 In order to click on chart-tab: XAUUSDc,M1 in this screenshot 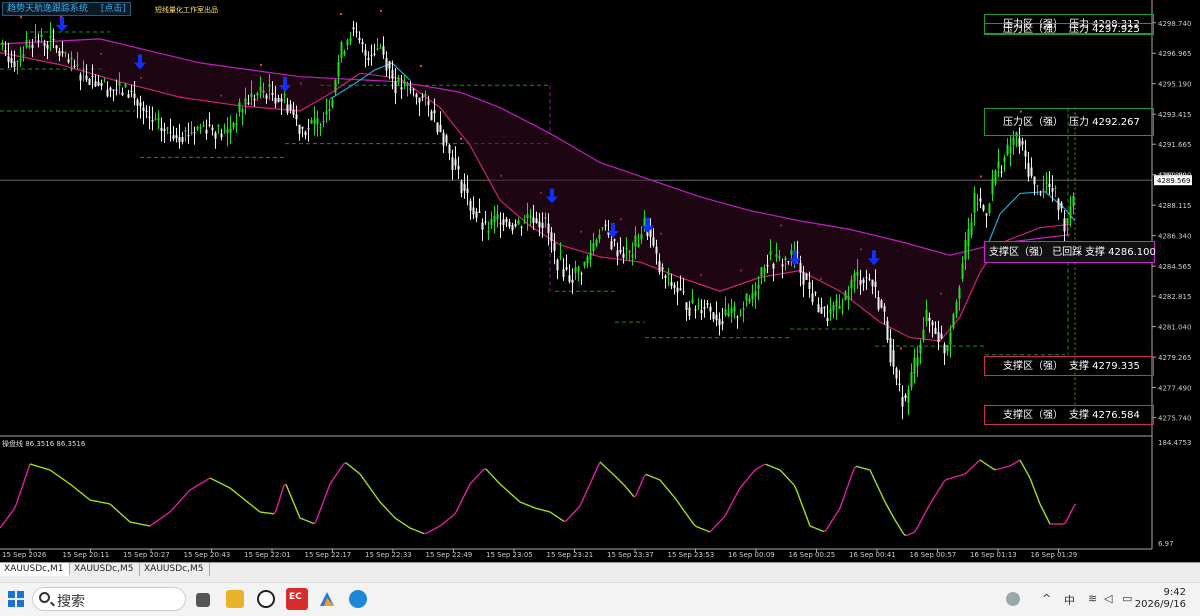, I will do `click(35, 569)`.